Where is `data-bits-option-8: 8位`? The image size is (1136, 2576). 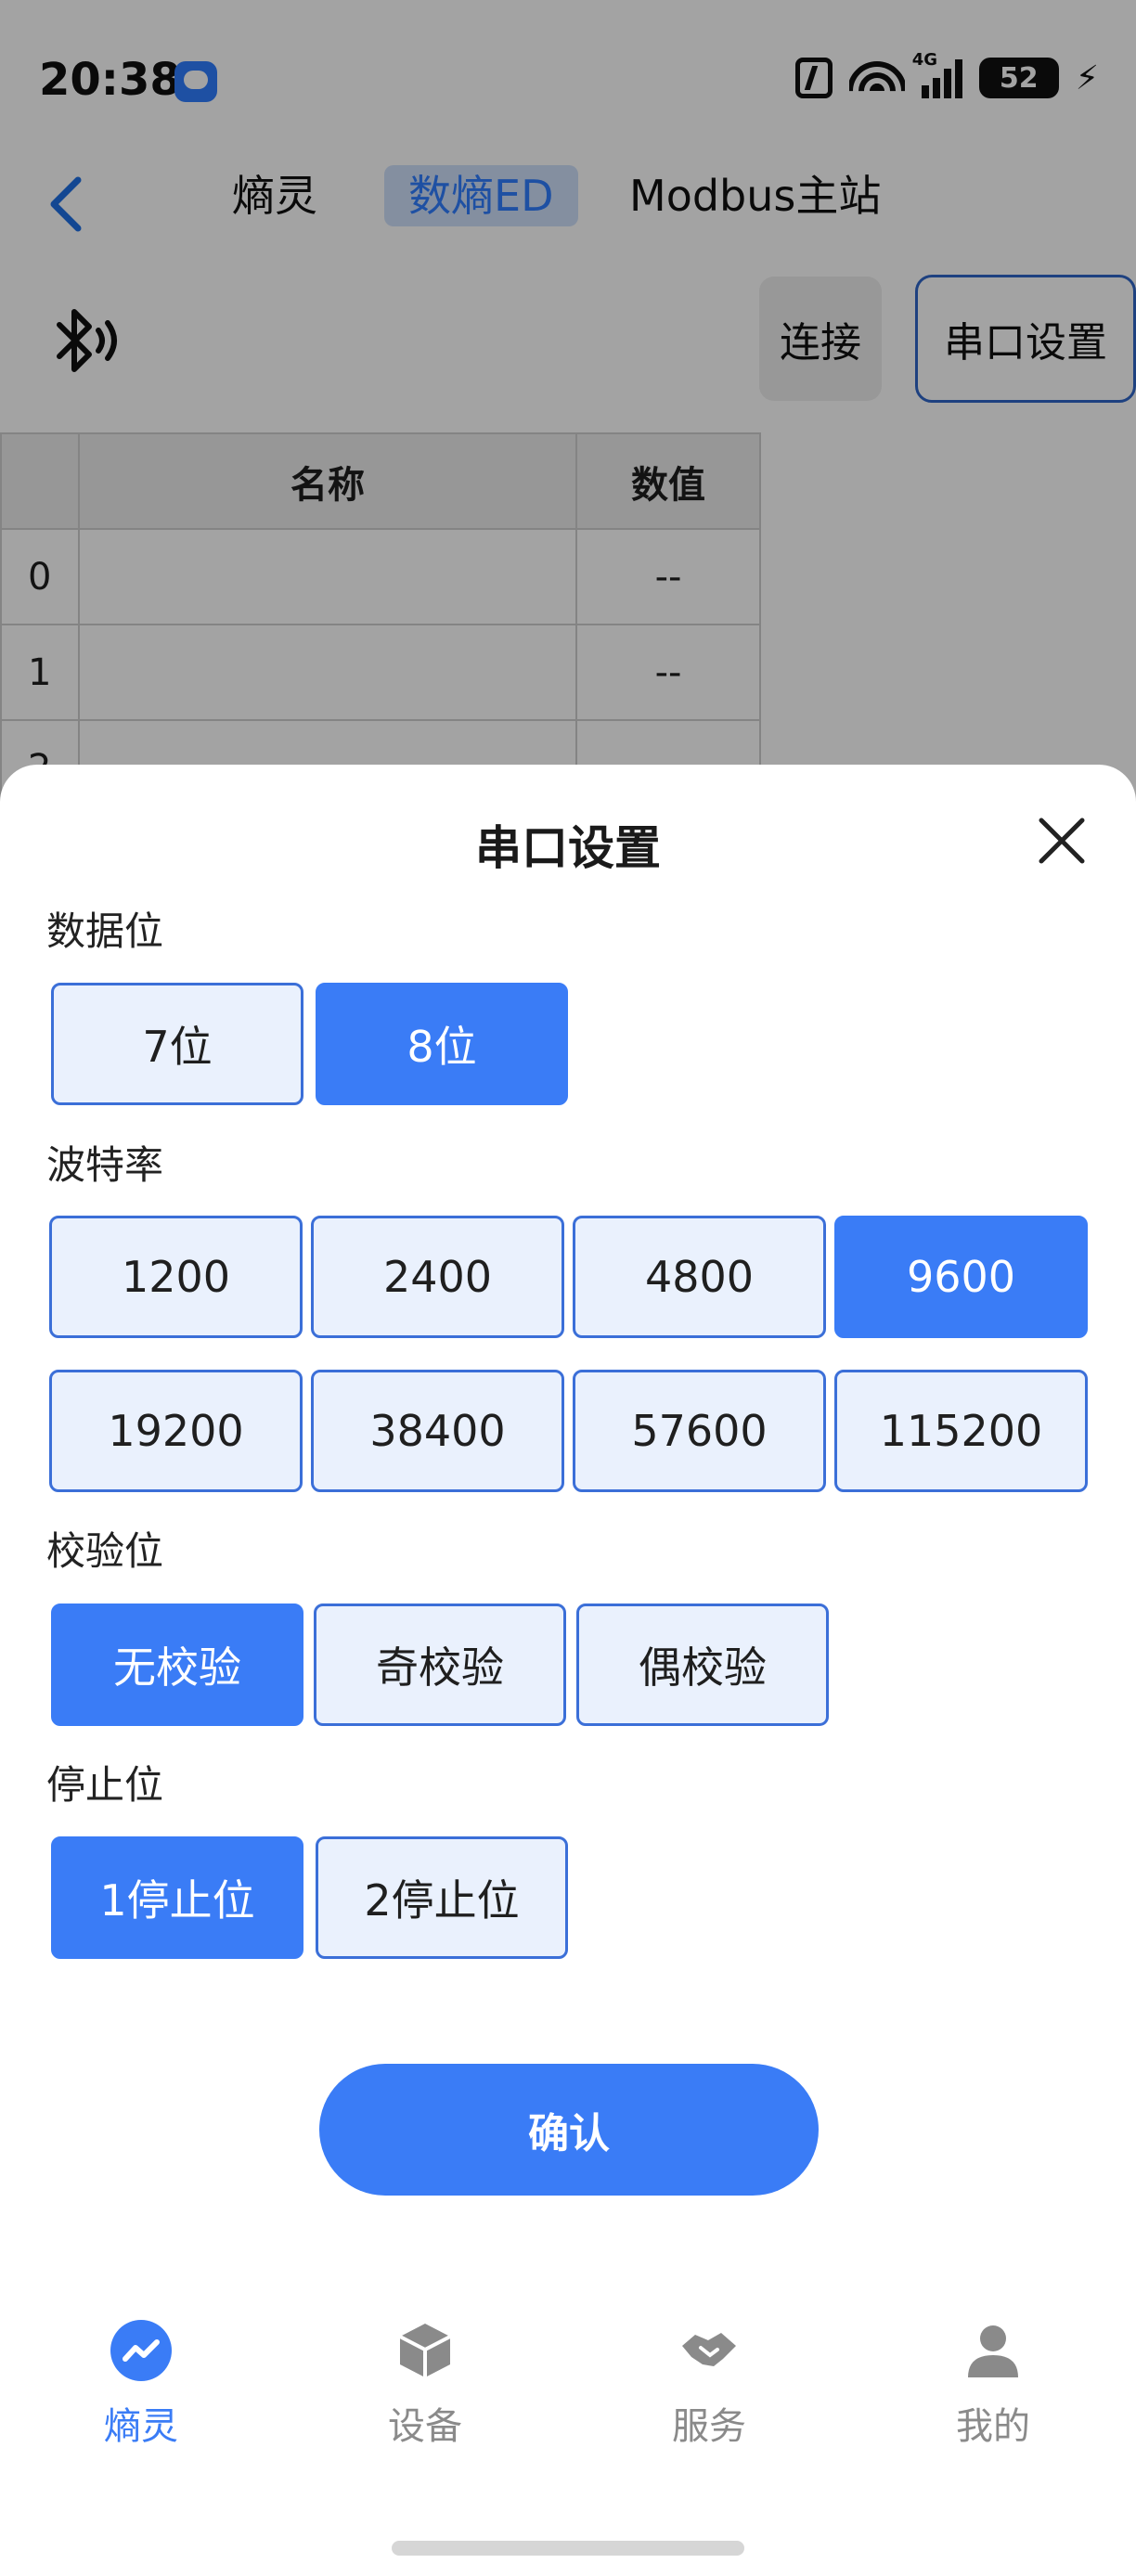
data-bits-option-8: 8位 is located at coordinates (442, 1044).